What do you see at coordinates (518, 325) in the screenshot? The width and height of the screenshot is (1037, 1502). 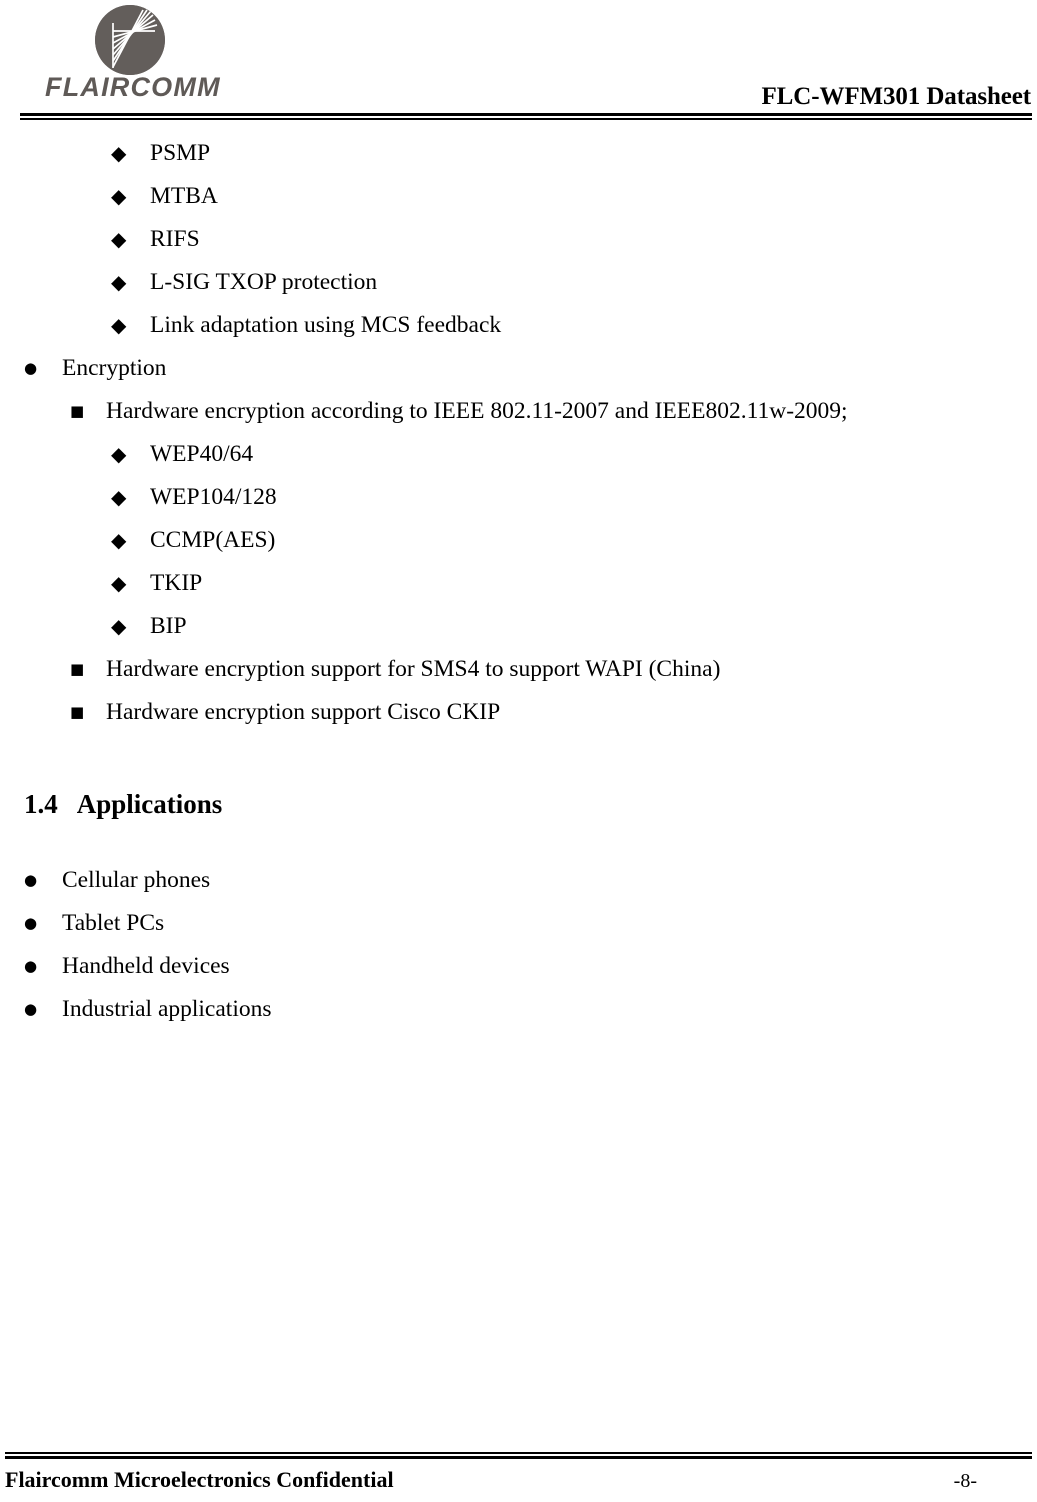 I see `list-item: ◆ Link adaptation using MCS feedback` at bounding box center [518, 325].